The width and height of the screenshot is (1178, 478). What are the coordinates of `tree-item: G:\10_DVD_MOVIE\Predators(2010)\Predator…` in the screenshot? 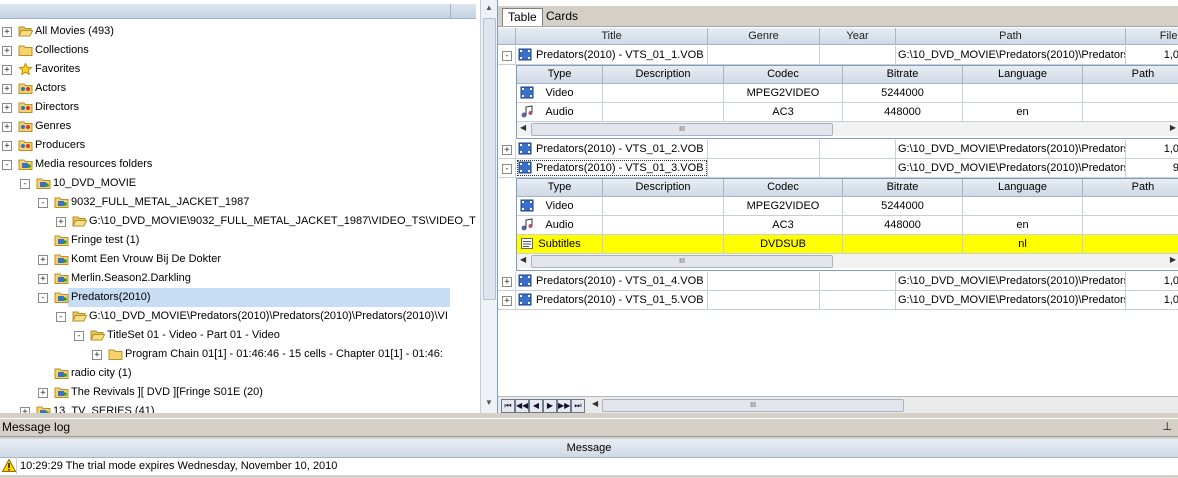 It's located at (268, 316).